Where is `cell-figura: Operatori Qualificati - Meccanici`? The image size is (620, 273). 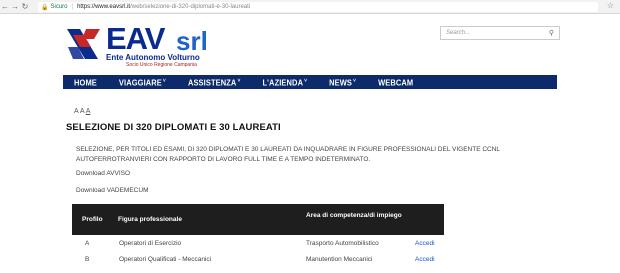
cell-figura: Operatori Qualificati - Meccanici is located at coordinates (165, 259).